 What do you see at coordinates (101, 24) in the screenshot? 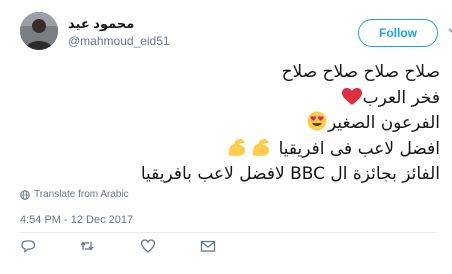
I see `author-name: محمود عيد` at bounding box center [101, 24].